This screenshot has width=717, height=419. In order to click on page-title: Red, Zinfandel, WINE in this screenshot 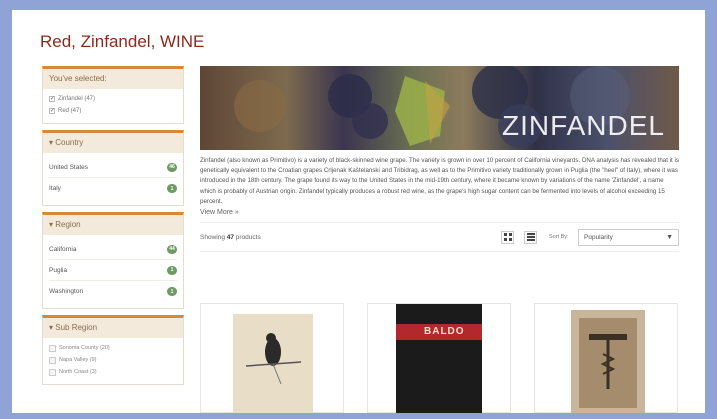, I will do `click(122, 41)`.